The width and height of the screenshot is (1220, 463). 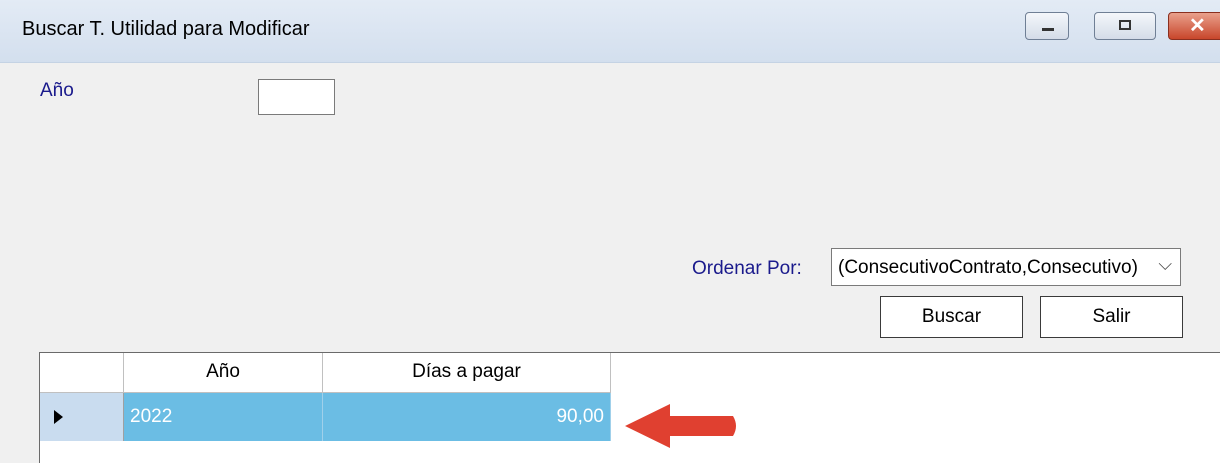 I want to click on minimize-icon, so click(x=1048, y=29).